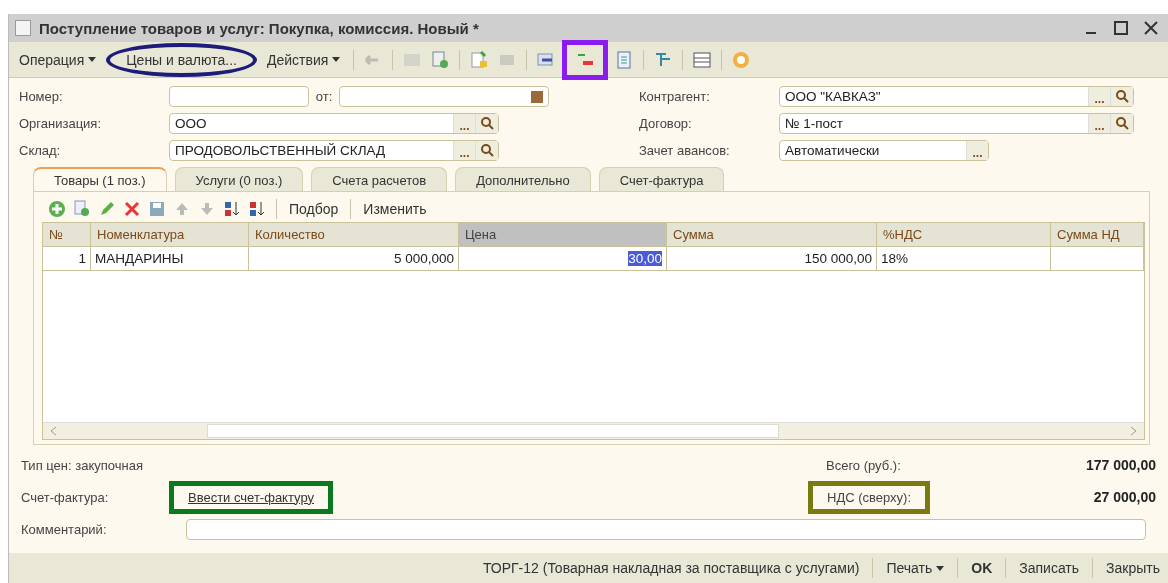 This screenshot has width=1168, height=583. What do you see at coordinates (107, 209) in the screenshot?
I see `pencil-icon` at bounding box center [107, 209].